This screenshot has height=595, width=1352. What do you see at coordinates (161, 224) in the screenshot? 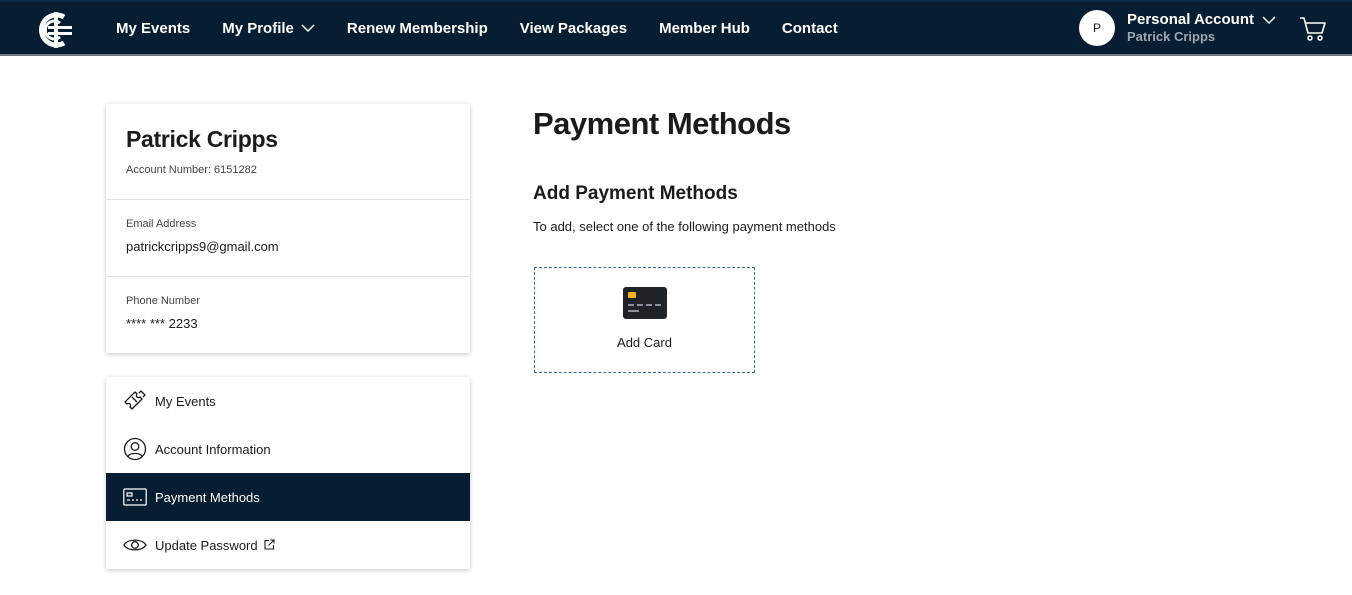
I see `email-label: Email Address` at bounding box center [161, 224].